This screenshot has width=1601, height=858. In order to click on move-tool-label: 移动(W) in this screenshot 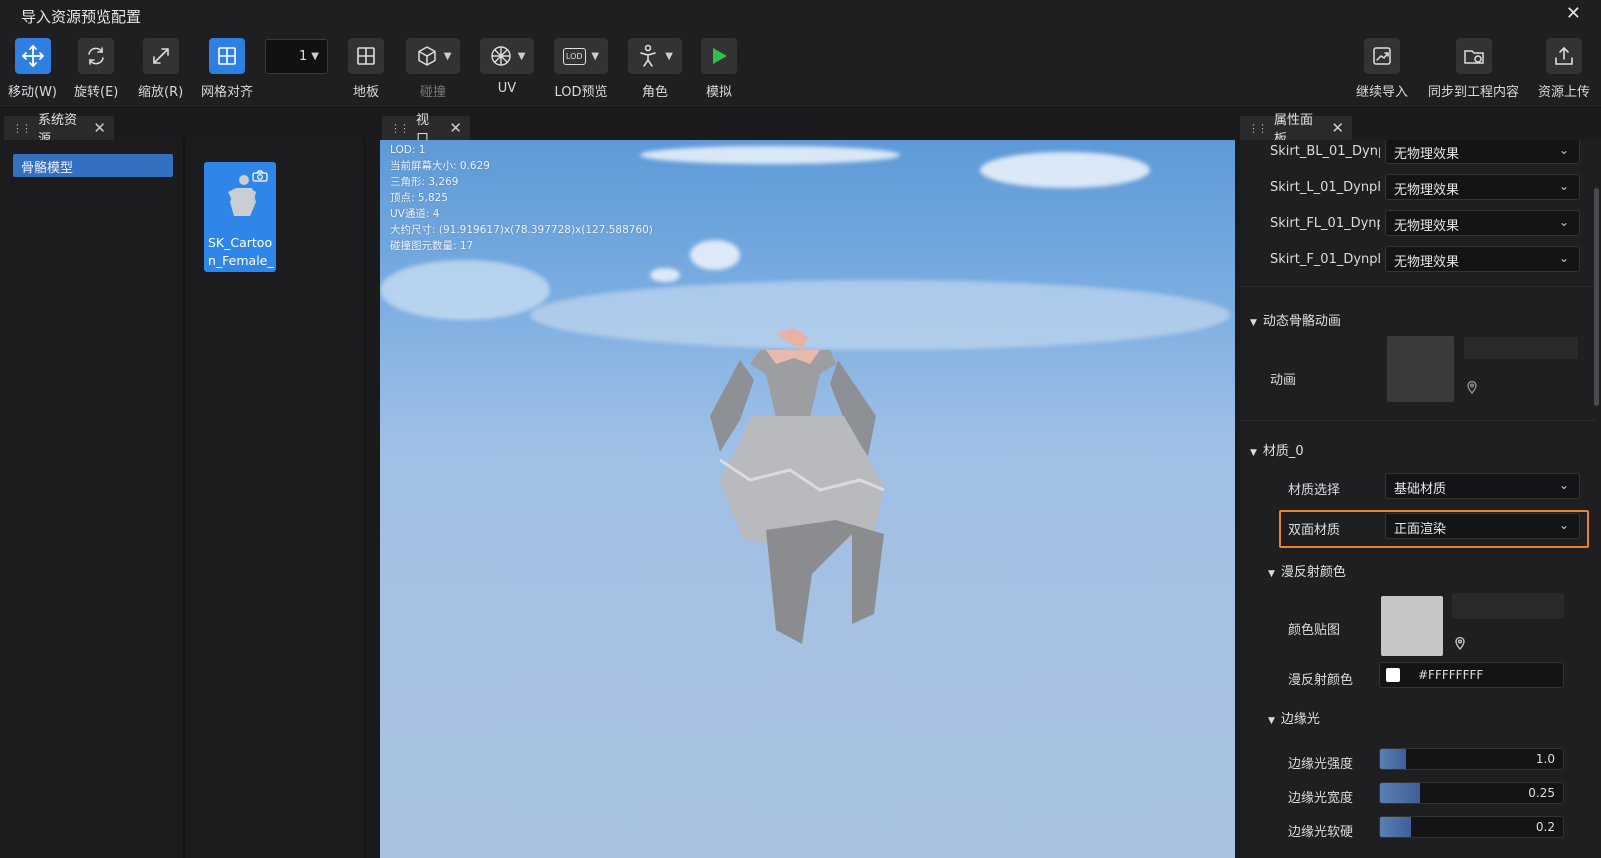, I will do `click(32, 92)`.